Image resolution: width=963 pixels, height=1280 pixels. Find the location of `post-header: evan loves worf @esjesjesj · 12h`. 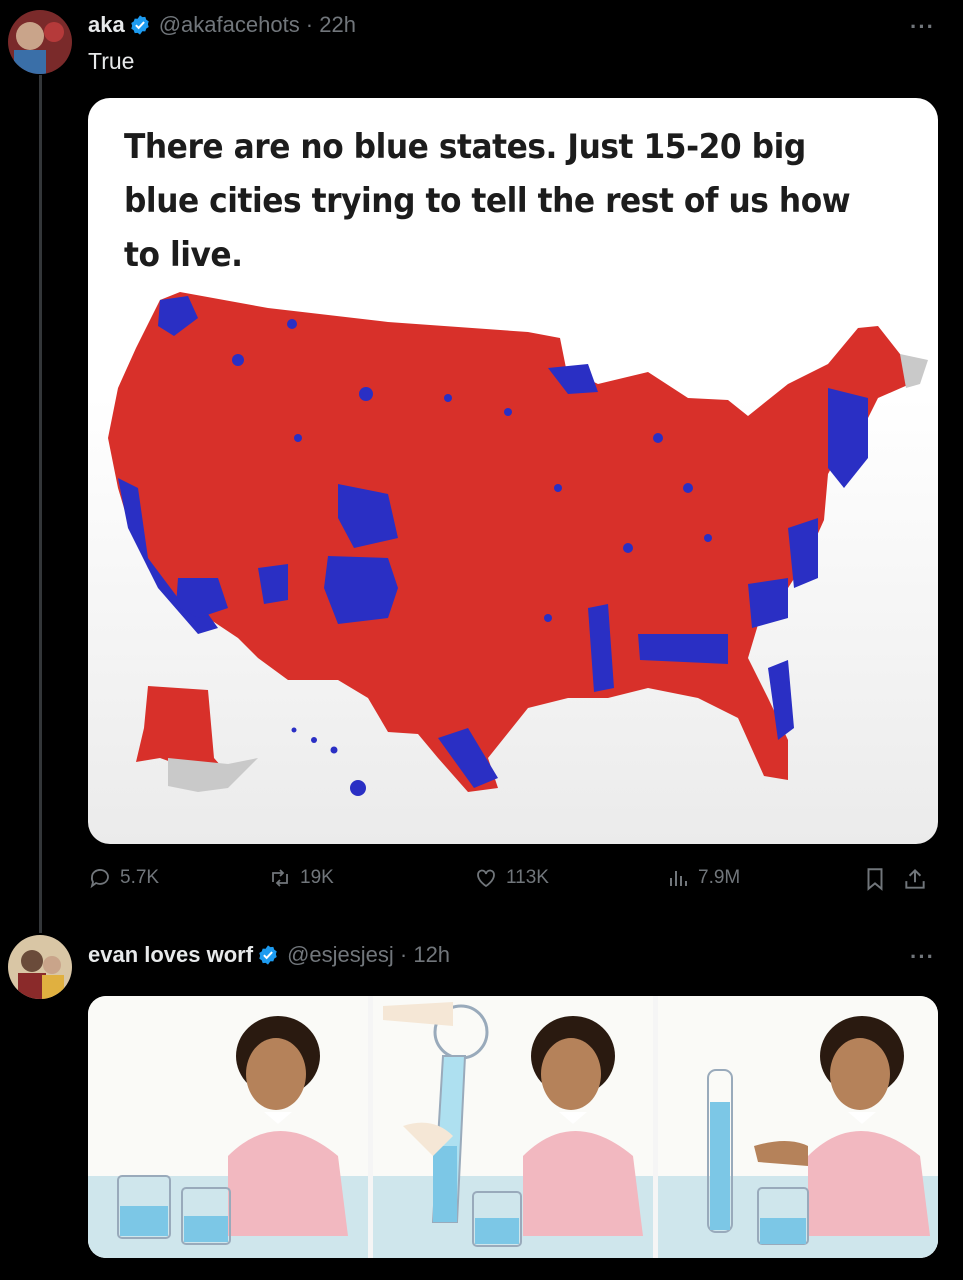

post-header: evan loves worf @esjesjesj · 12h is located at coordinates (269, 955).